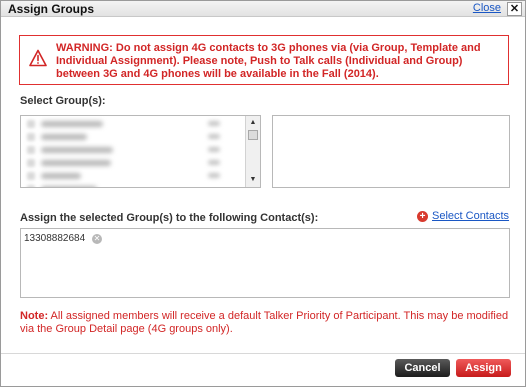 The width and height of the screenshot is (526, 387). I want to click on select-contacts-link: Select Contacts, so click(470, 216).